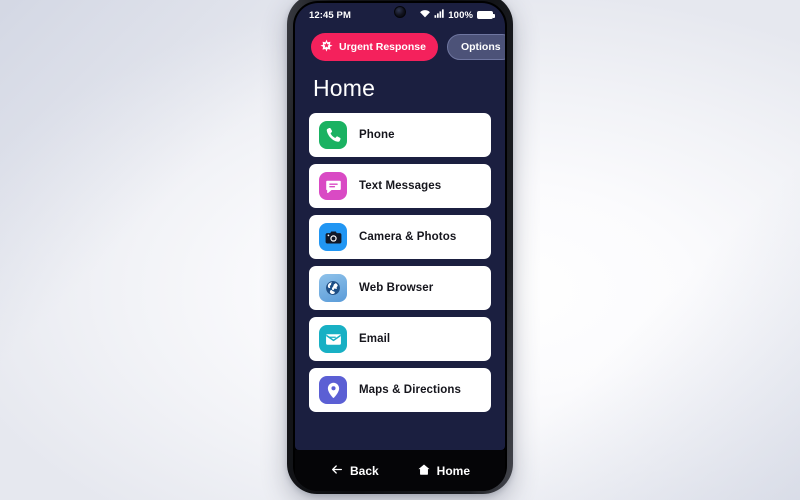 The width and height of the screenshot is (800, 500). Describe the element at coordinates (408, 237) in the screenshot. I see `list-item-label: Camera & Photos` at that location.